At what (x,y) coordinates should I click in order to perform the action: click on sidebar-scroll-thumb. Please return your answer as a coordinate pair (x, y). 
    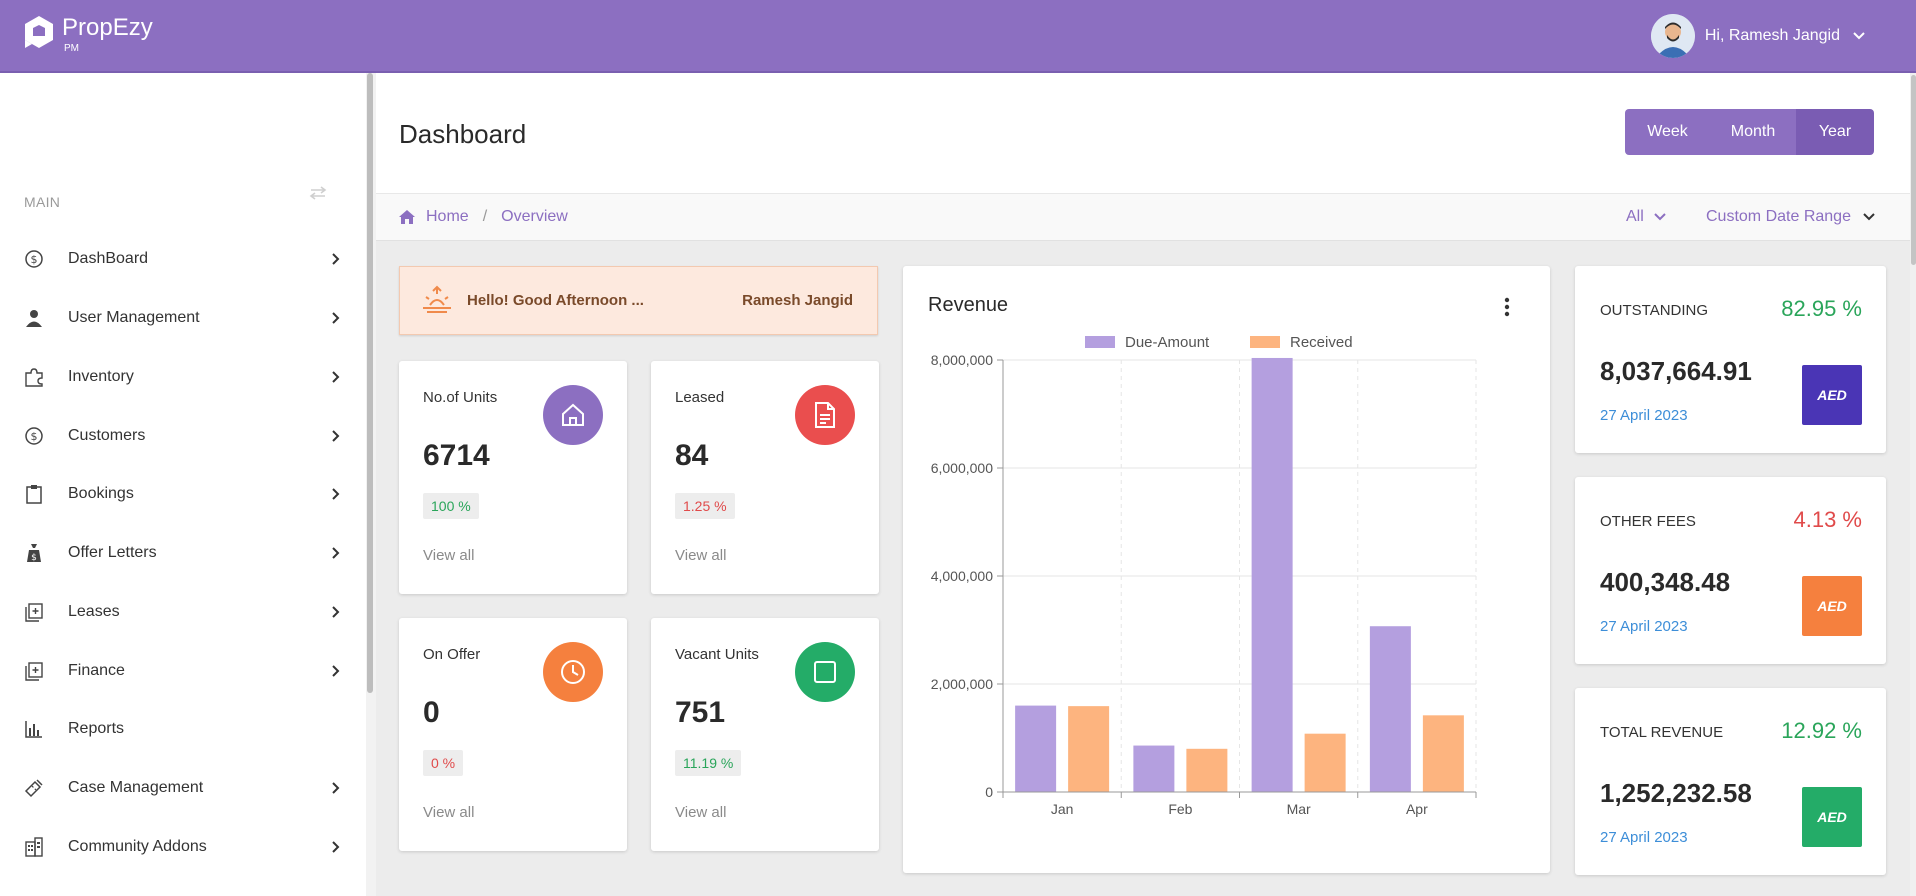
    Looking at the image, I should click on (370, 383).